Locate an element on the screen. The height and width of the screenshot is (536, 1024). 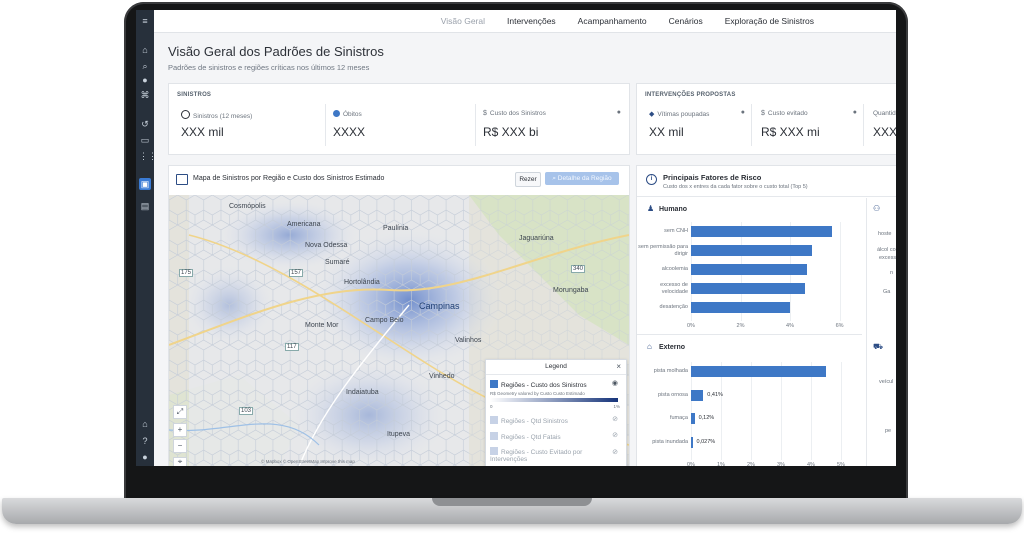
archive-icon: ▤ is located at coordinates (145, 206).